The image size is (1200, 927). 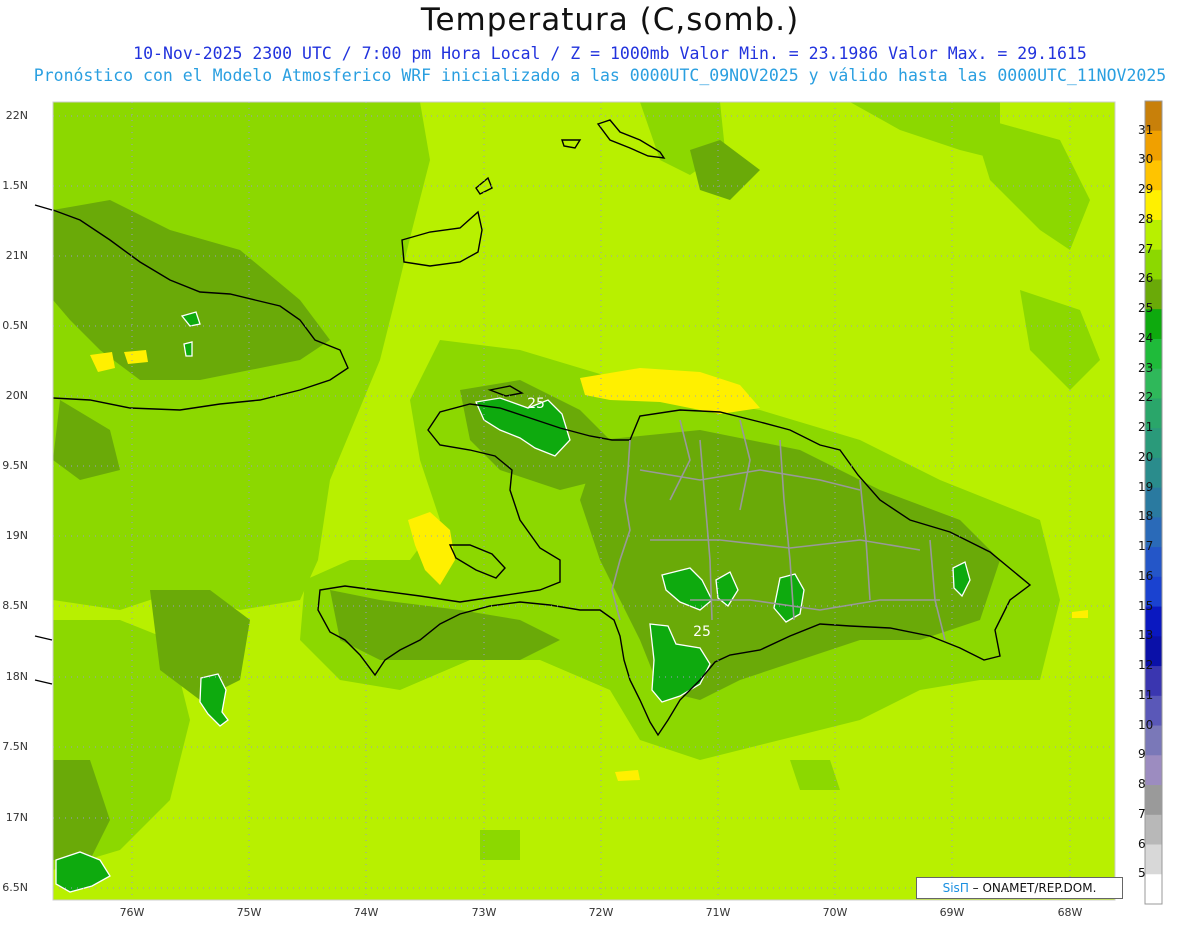 I want to click on lat-label: 17N, so click(x=16, y=817).